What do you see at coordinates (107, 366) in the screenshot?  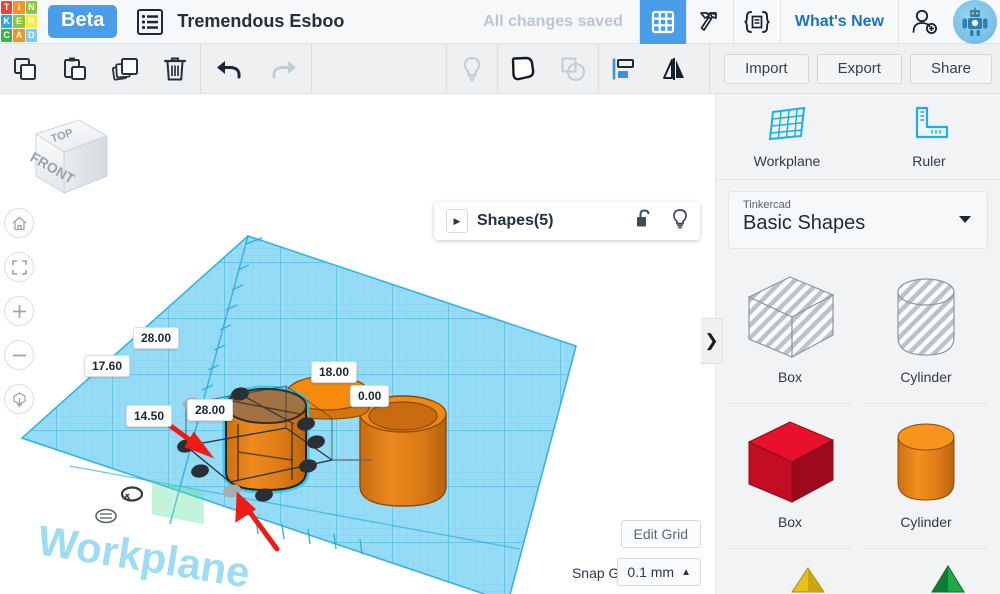 I see `measurement-chip: 17.60` at bounding box center [107, 366].